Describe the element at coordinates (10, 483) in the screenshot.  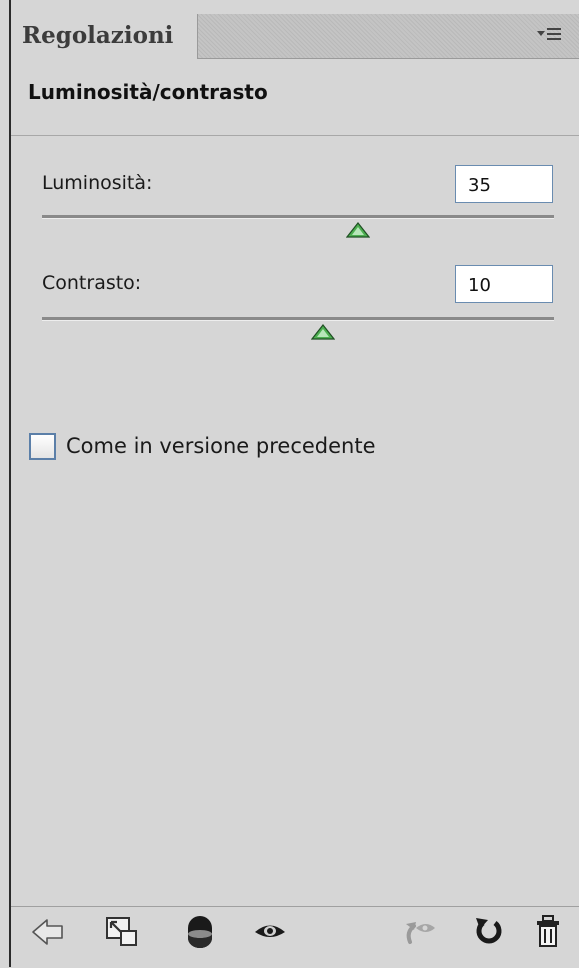
I see `panel-left-border` at that location.